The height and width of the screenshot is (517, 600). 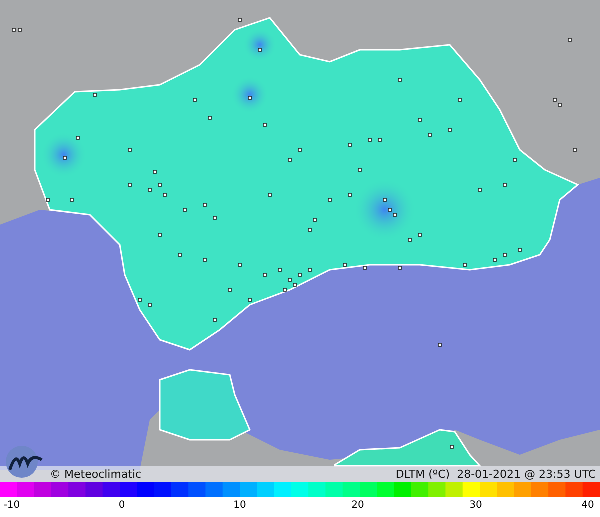 What do you see at coordinates (588, 505) in the screenshot?
I see `scale-label: 40` at bounding box center [588, 505].